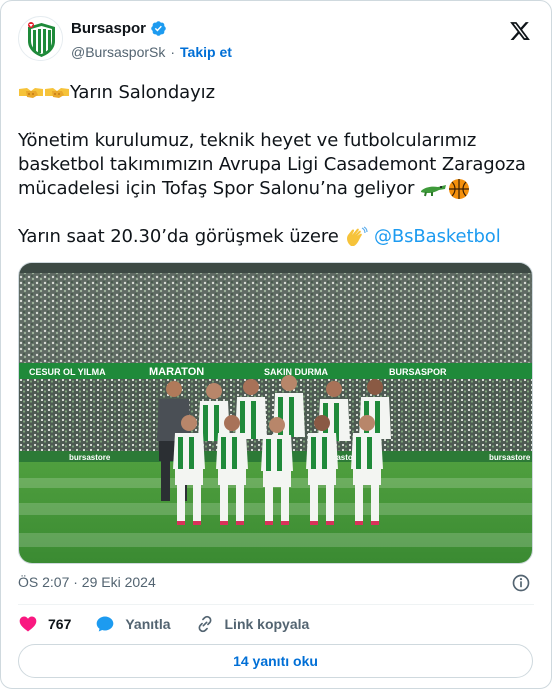 This screenshot has height=689, width=552. I want to click on mention-link: @BsBasketbol, so click(437, 236).